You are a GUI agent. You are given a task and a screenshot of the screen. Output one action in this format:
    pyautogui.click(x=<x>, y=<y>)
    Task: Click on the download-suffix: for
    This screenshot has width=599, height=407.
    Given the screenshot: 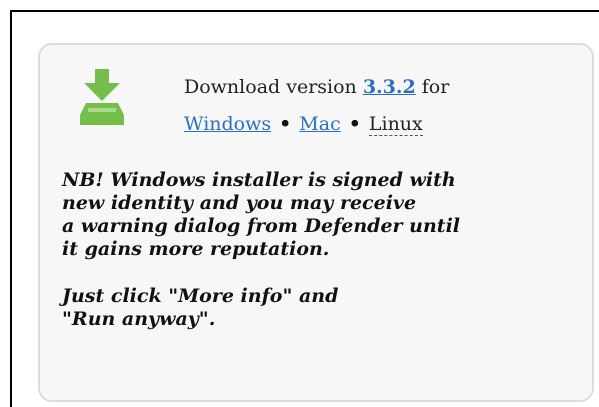 What is the action you would take?
    pyautogui.click(x=435, y=87)
    